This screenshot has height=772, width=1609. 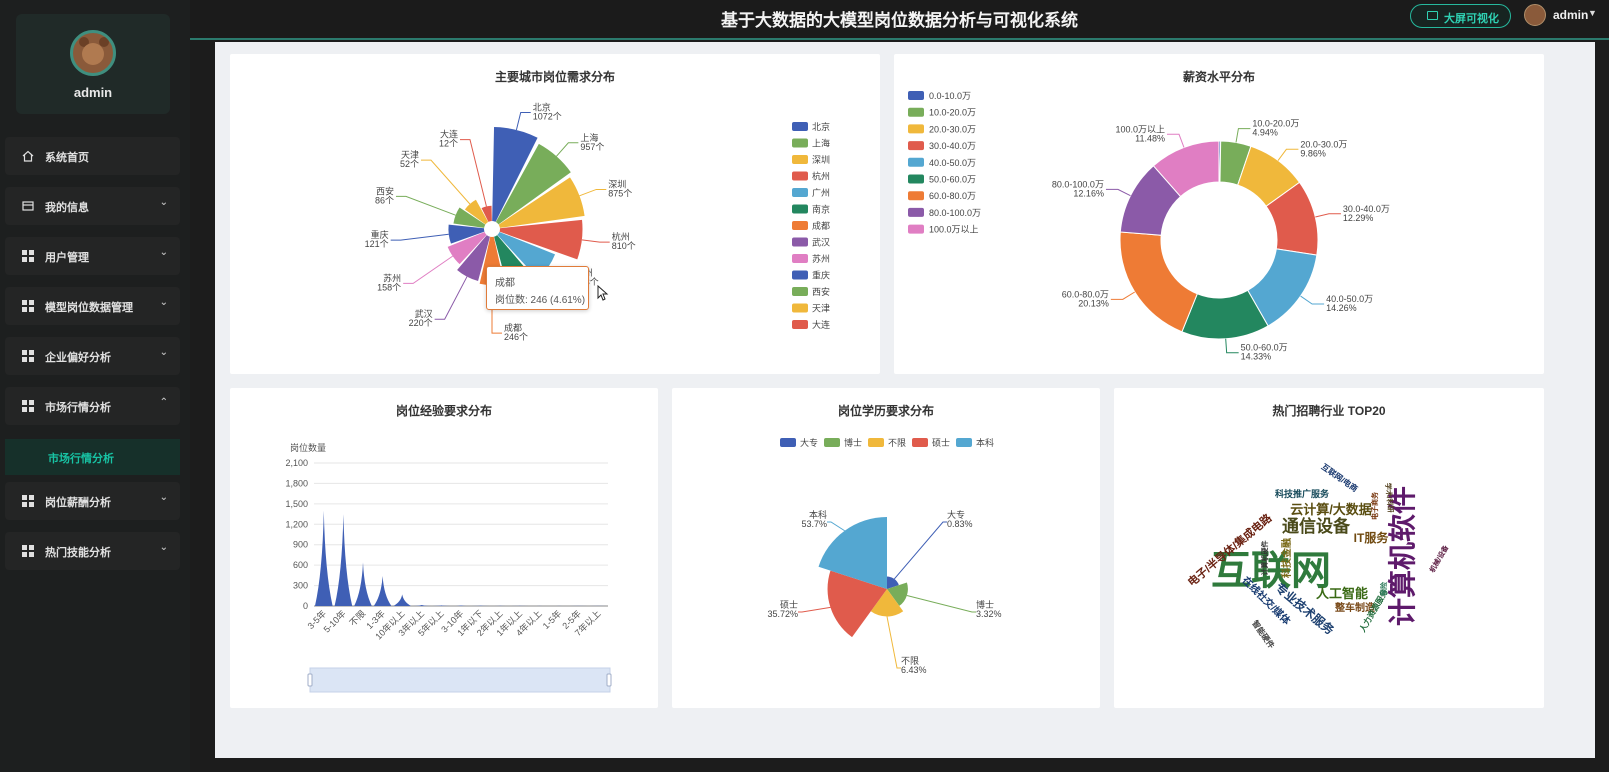 I want to click on slice-label-value: 20.13%, so click(x=1093, y=303).